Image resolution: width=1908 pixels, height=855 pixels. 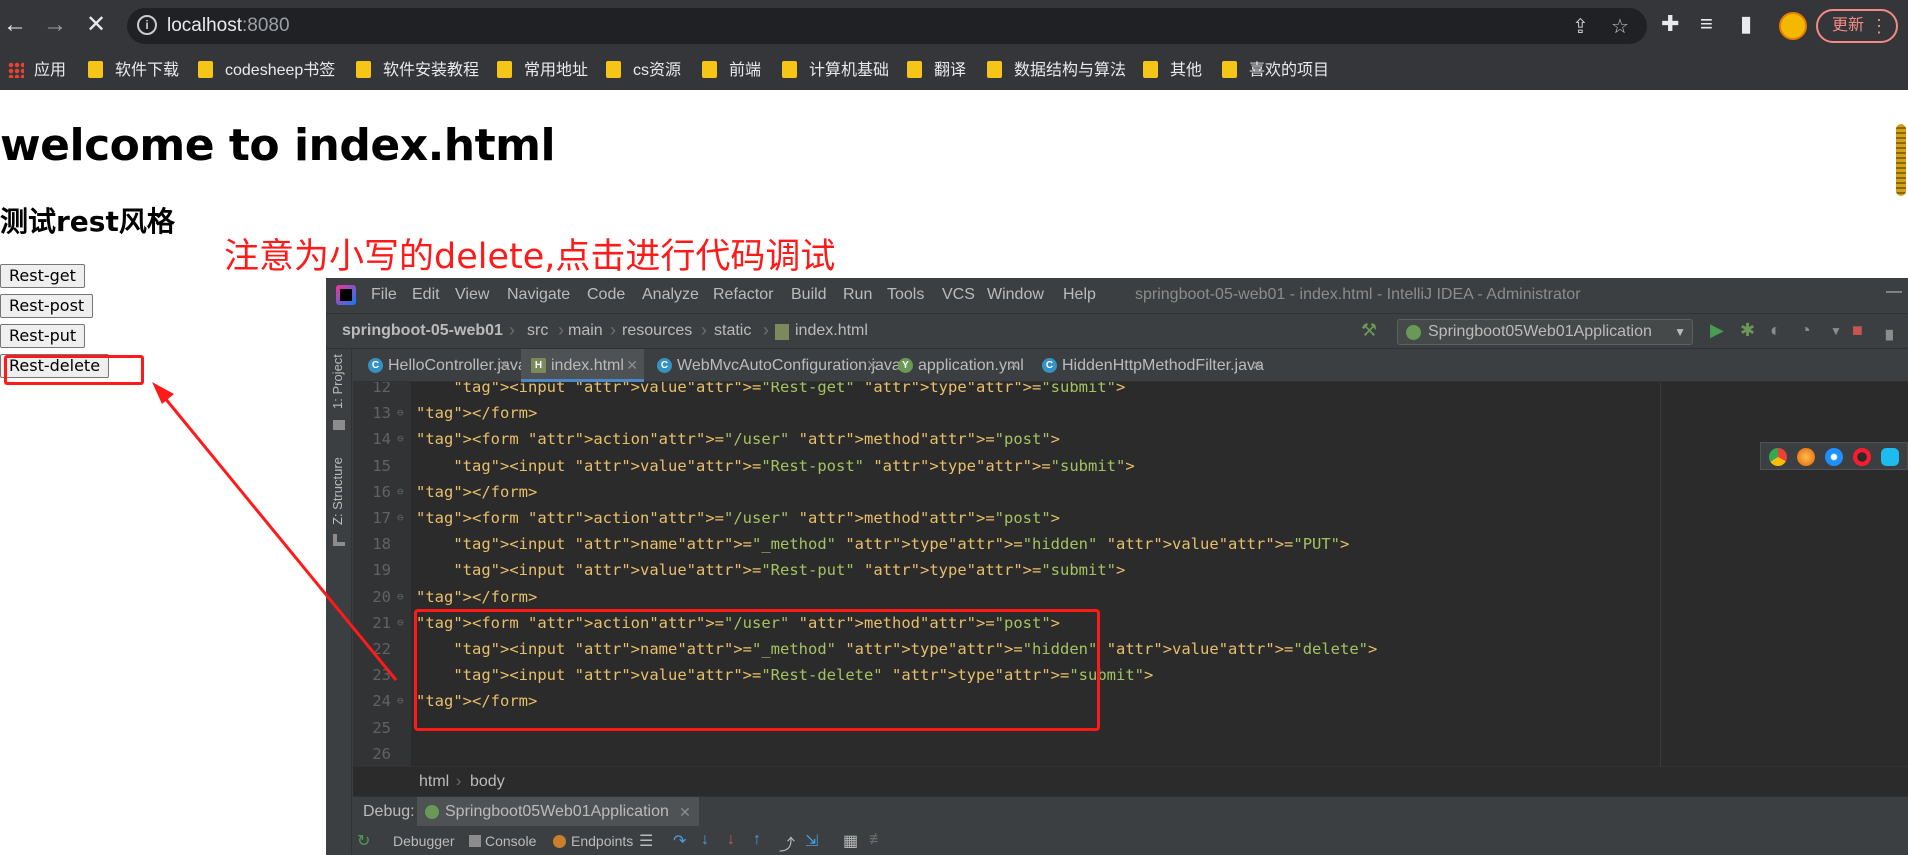 I want to click on rerun-icon: ↻, so click(x=363, y=841).